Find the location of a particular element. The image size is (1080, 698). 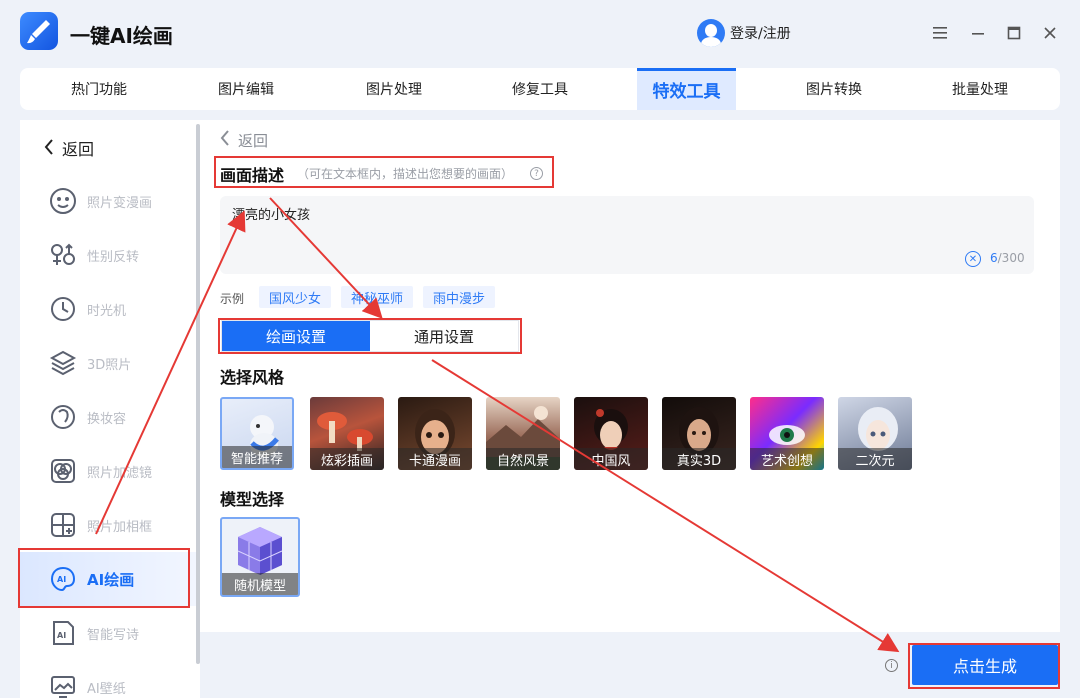

model-card-label: 随机模型 is located at coordinates (260, 584).